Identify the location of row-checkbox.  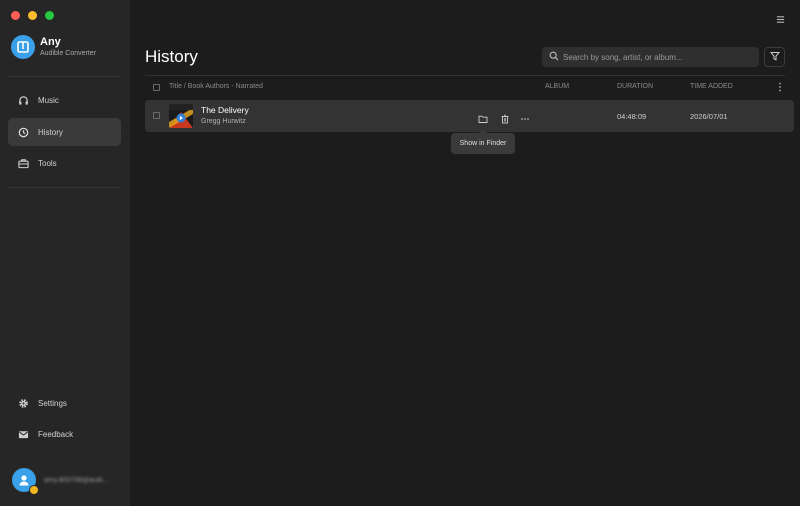
(156, 115).